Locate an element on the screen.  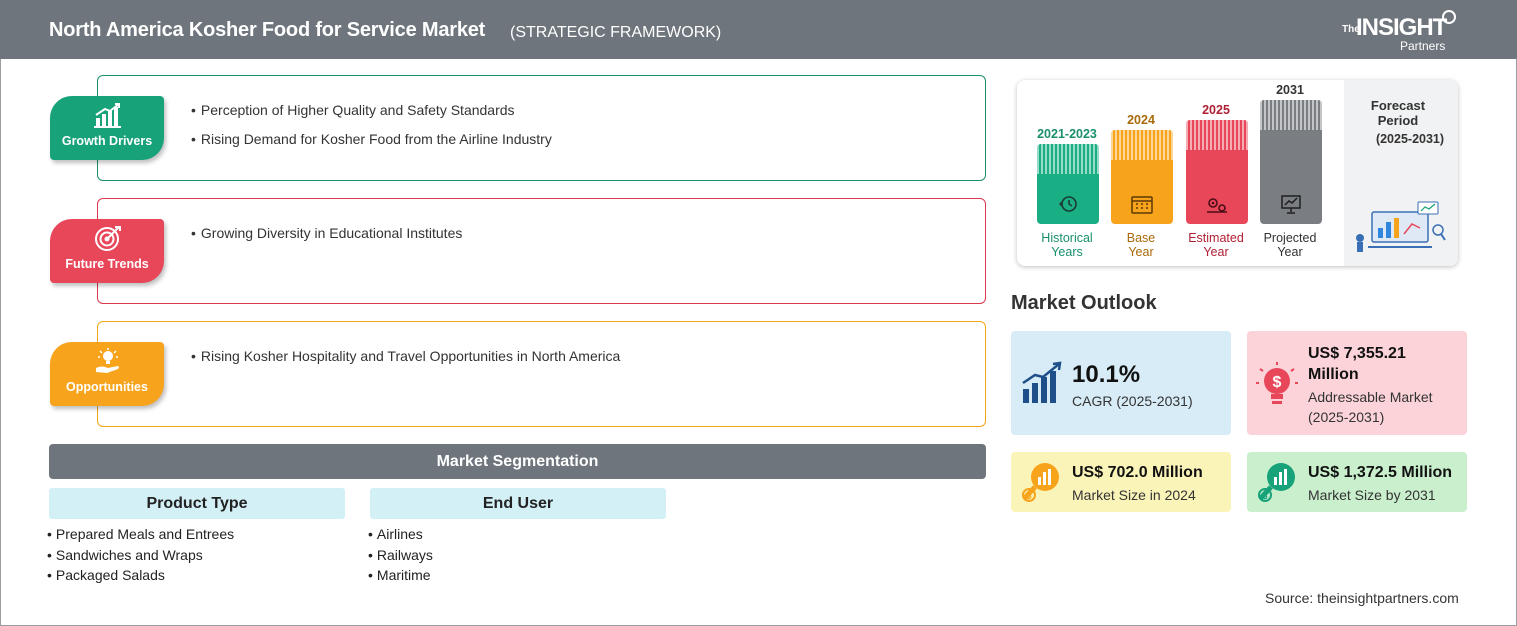
timeline-bar-base is located at coordinates (1142, 177).